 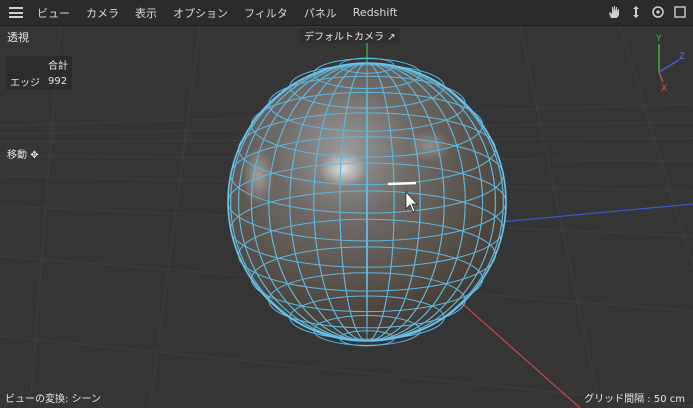 I want to click on hamburger-menu-icon, so click(x=16, y=12).